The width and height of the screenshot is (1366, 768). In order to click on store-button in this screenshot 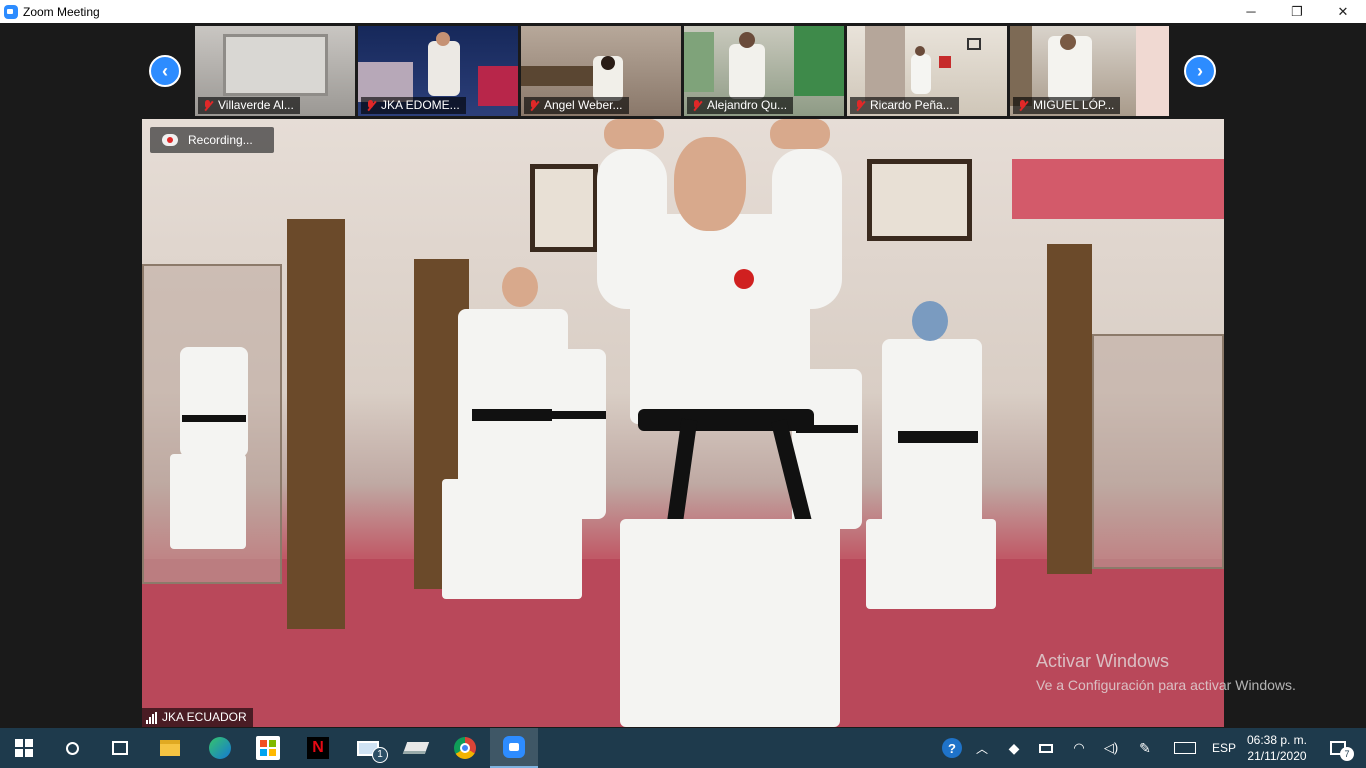, I will do `click(268, 748)`.